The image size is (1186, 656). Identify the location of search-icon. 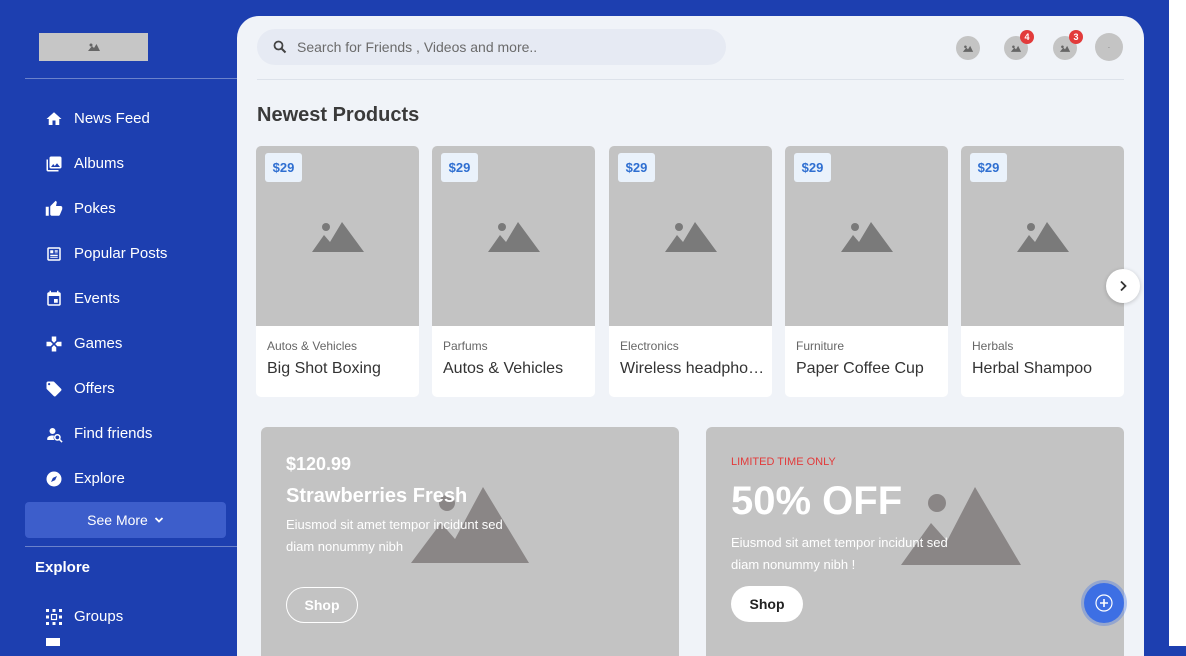
(280, 47).